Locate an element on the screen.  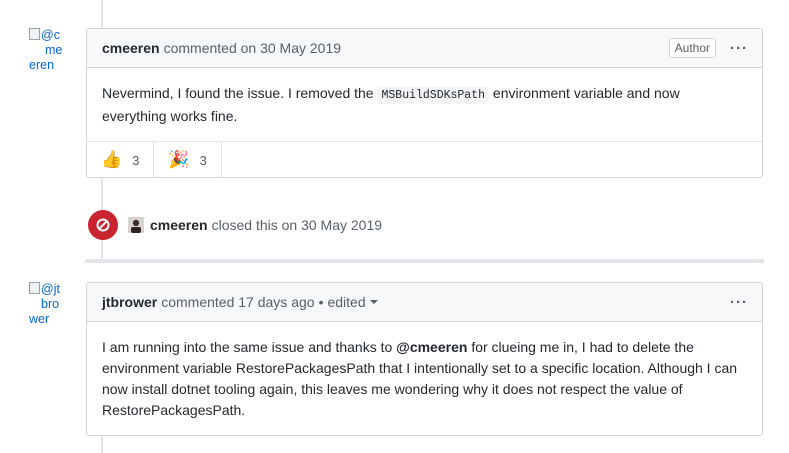
avatar: @c me eren is located at coordinates (51, 50).